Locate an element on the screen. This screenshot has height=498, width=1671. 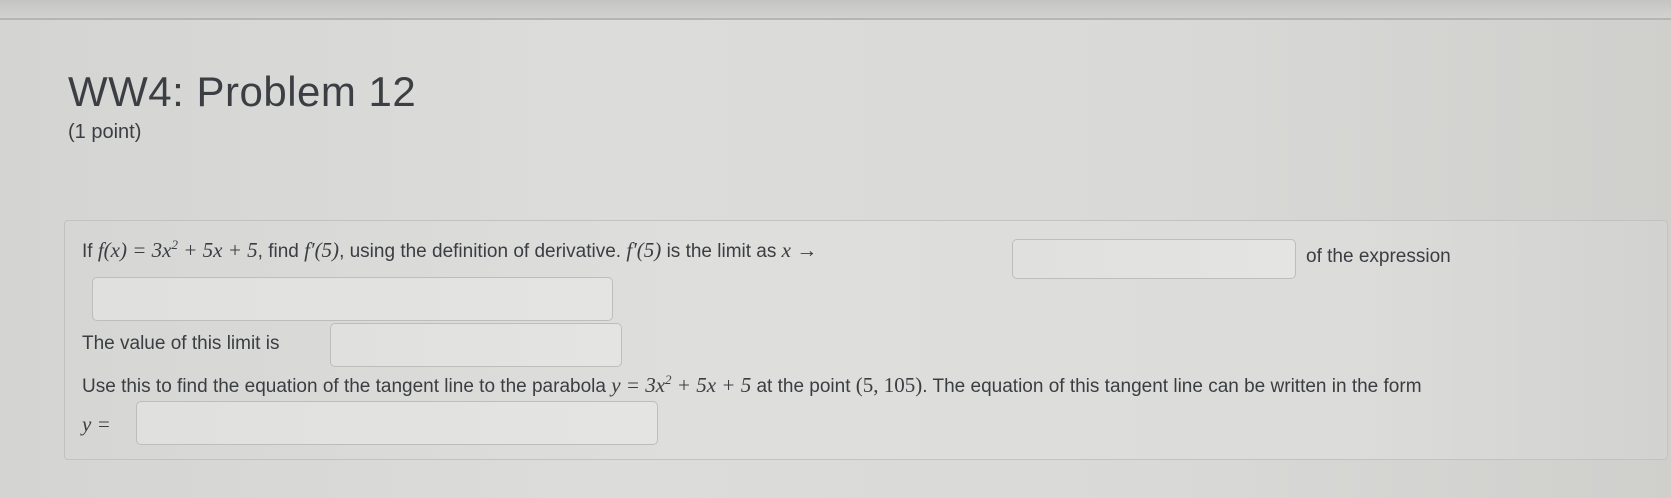
math-point: (5, 105) is located at coordinates (889, 385).